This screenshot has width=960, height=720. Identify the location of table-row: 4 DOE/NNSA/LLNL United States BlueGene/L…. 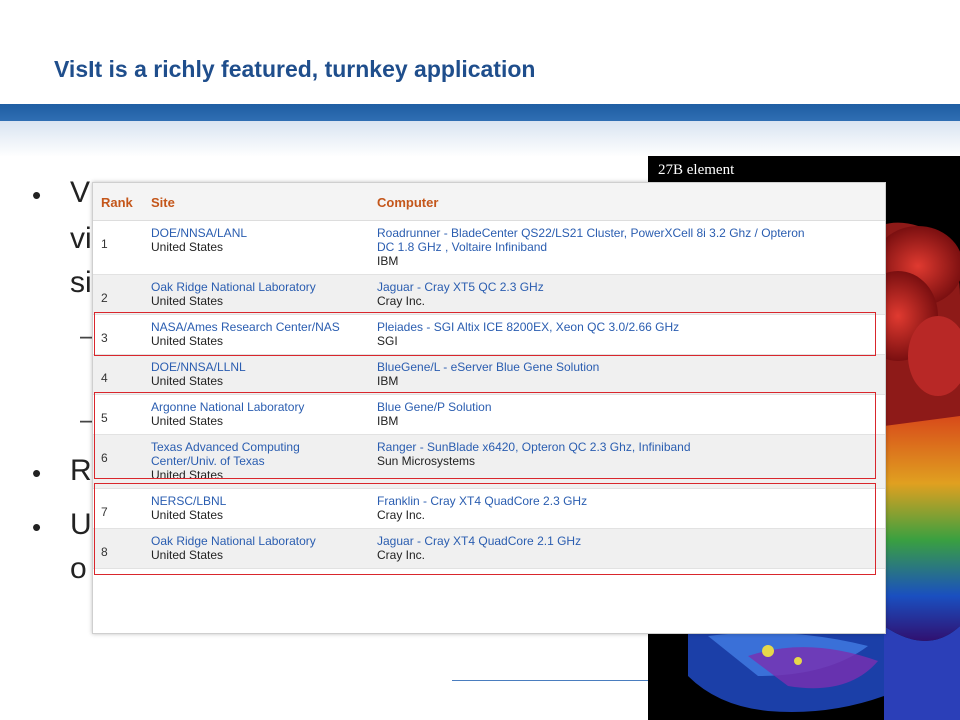
(489, 374).